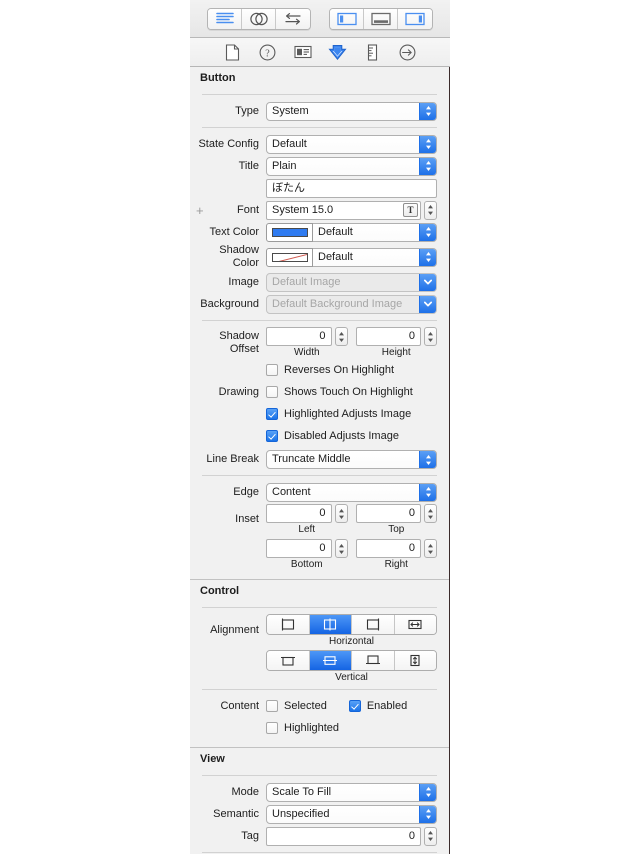 Image resolution: width=640 pixels, height=854 pixels. I want to click on panel-visibility-segmented-control, so click(381, 18).